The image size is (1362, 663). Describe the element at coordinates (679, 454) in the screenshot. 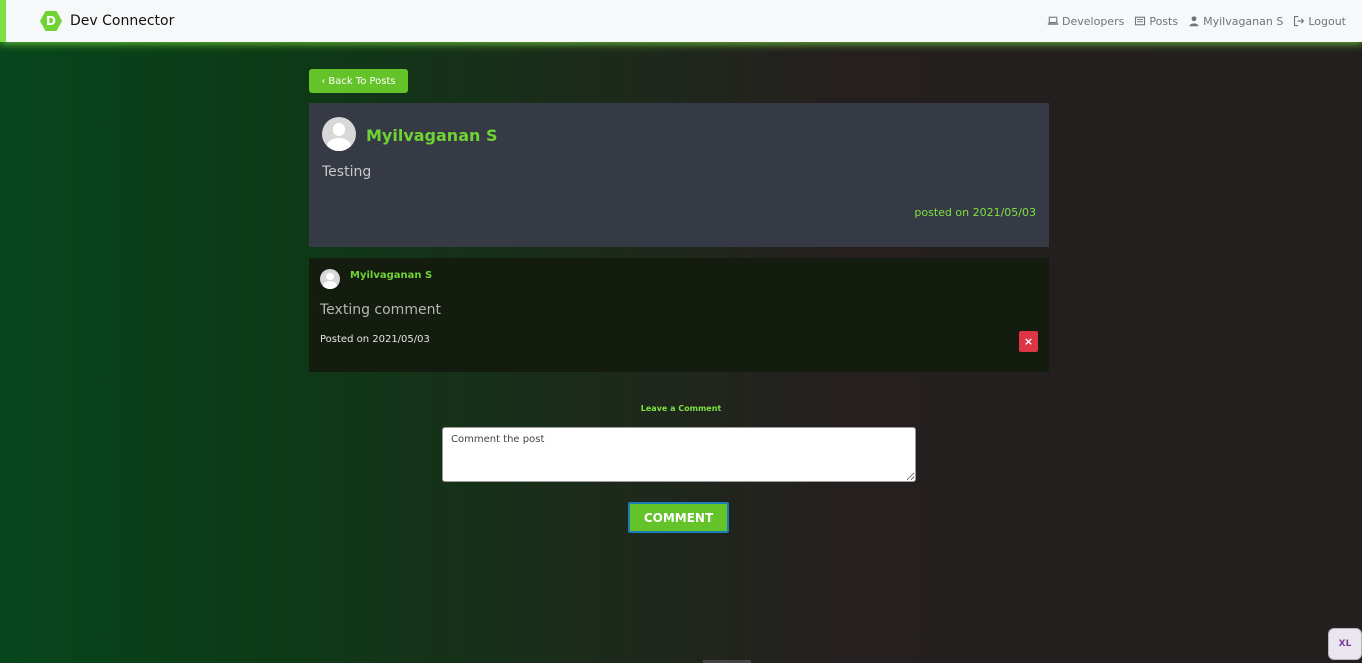

I see `comment-input` at that location.